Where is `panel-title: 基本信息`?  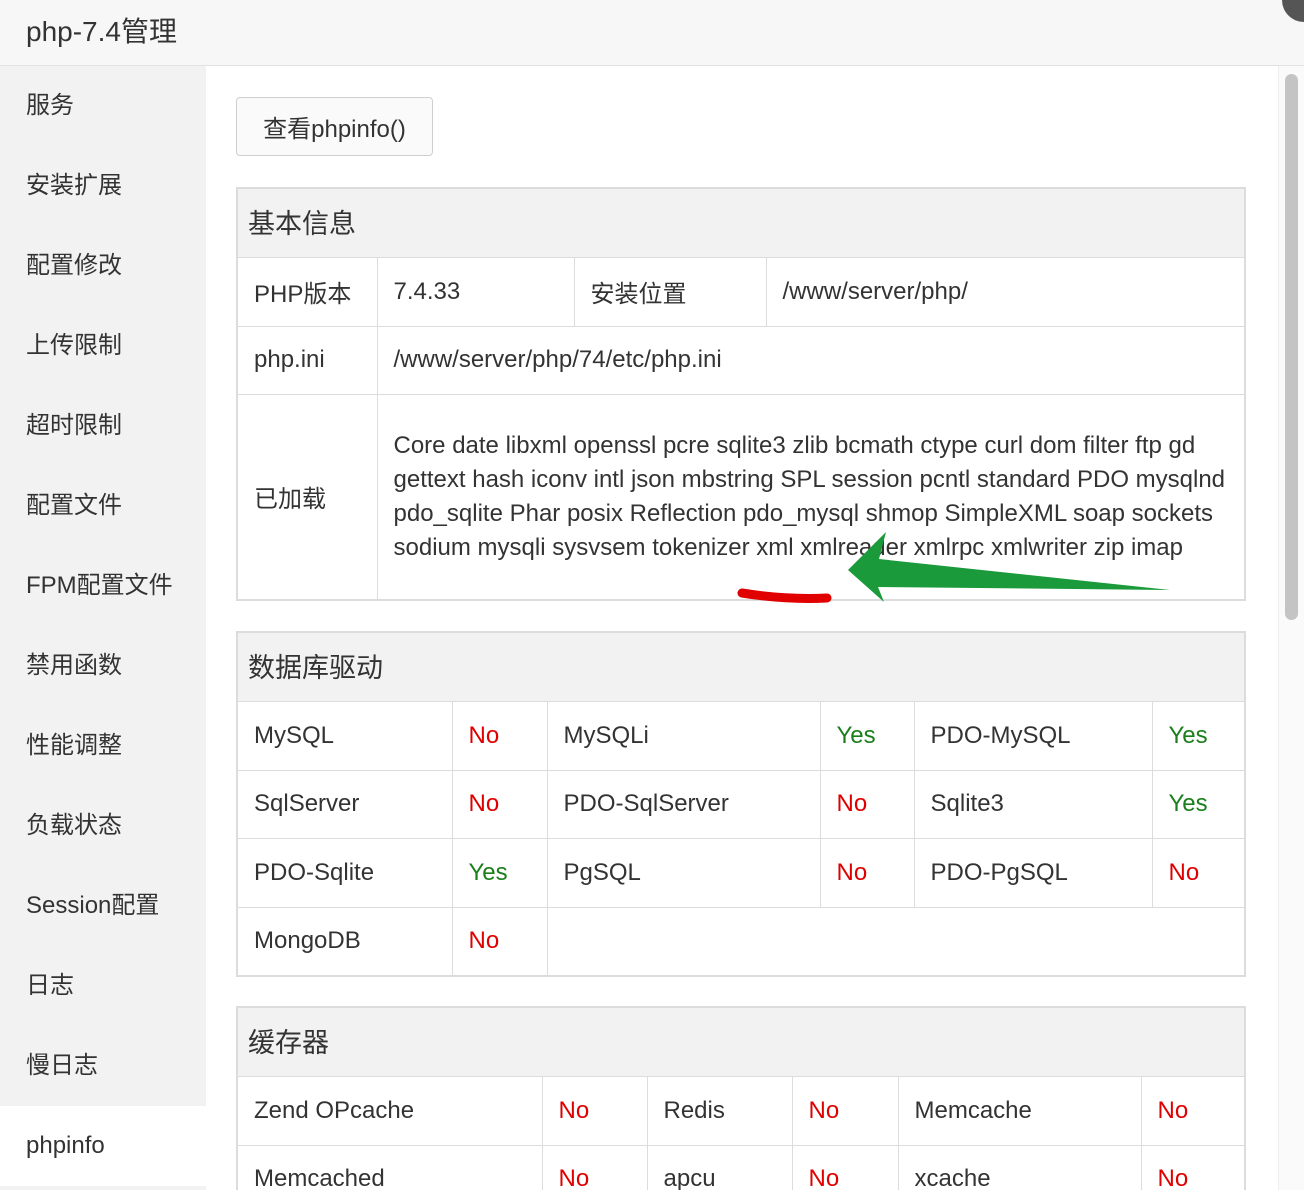 panel-title: 基本信息 is located at coordinates (741, 223).